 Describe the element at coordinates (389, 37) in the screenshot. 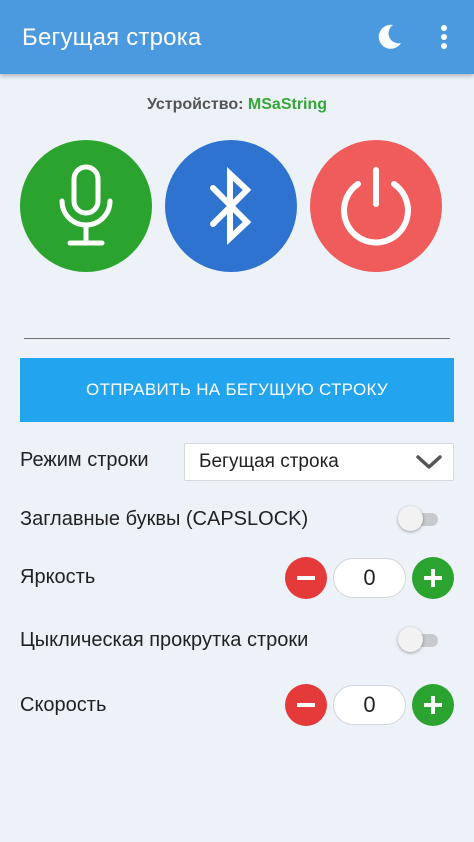

I see `moon-icon` at that location.